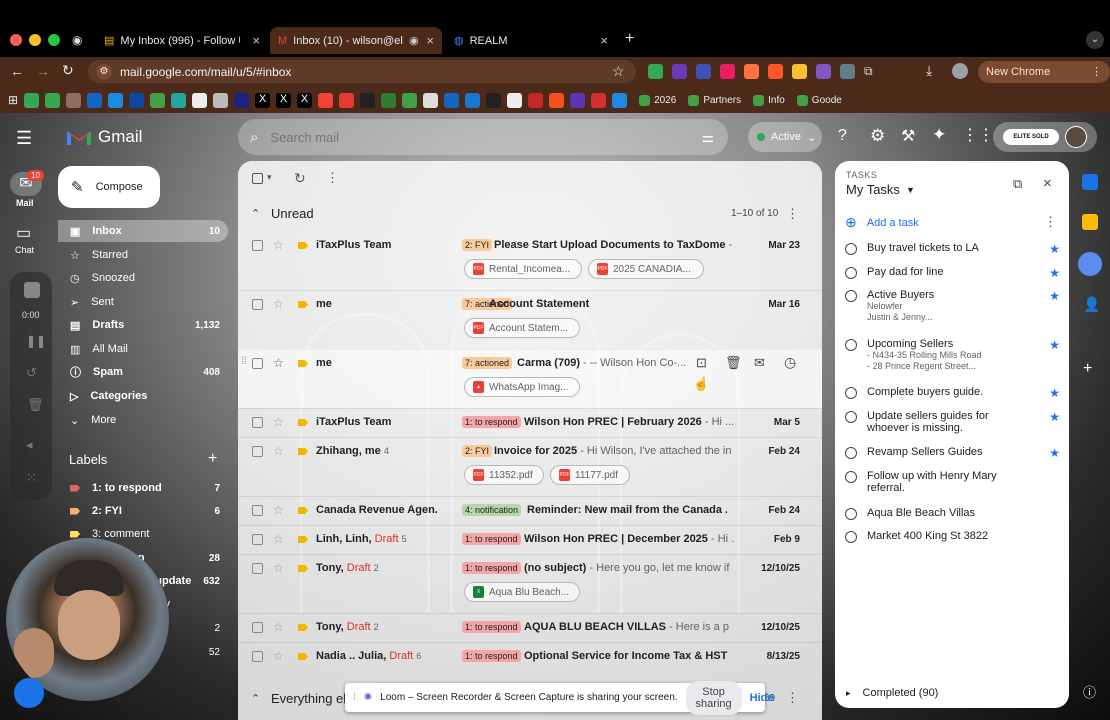  What do you see at coordinates (143, 420) in the screenshot?
I see `nav-more: ⌄ More` at bounding box center [143, 420].